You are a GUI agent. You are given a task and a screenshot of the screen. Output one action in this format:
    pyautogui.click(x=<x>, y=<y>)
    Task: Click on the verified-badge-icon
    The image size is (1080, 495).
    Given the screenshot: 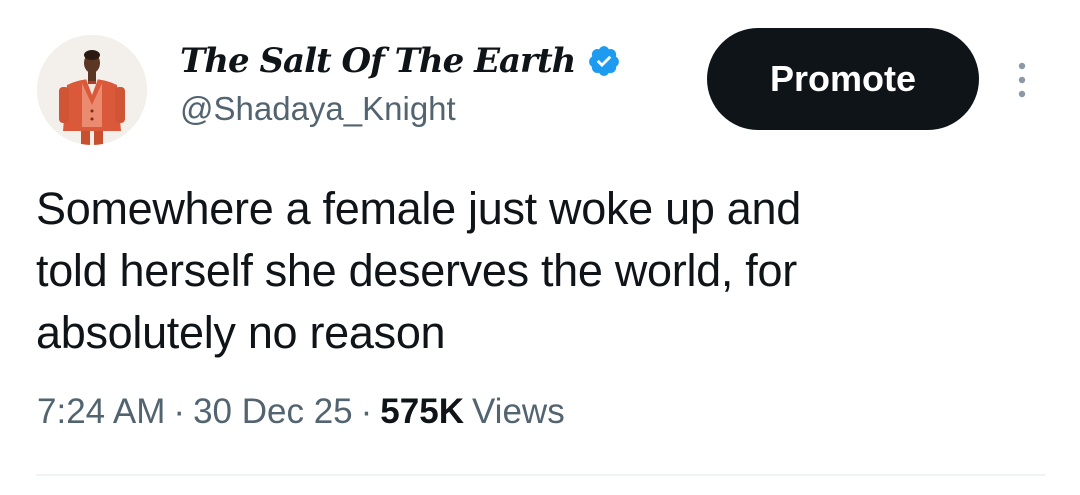 What is the action you would take?
    pyautogui.click(x=604, y=61)
    